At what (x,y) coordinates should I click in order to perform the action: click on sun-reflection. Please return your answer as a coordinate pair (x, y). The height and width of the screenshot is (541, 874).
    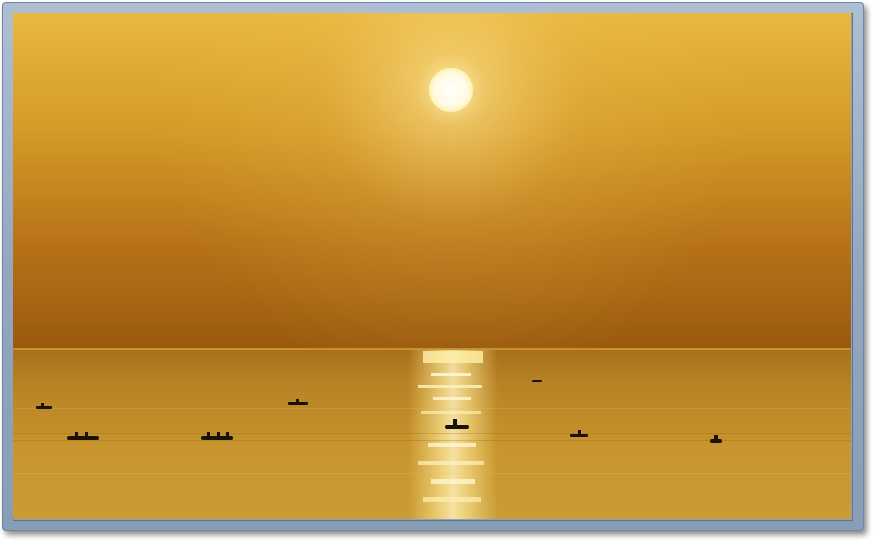
    Looking at the image, I should click on (453, 434).